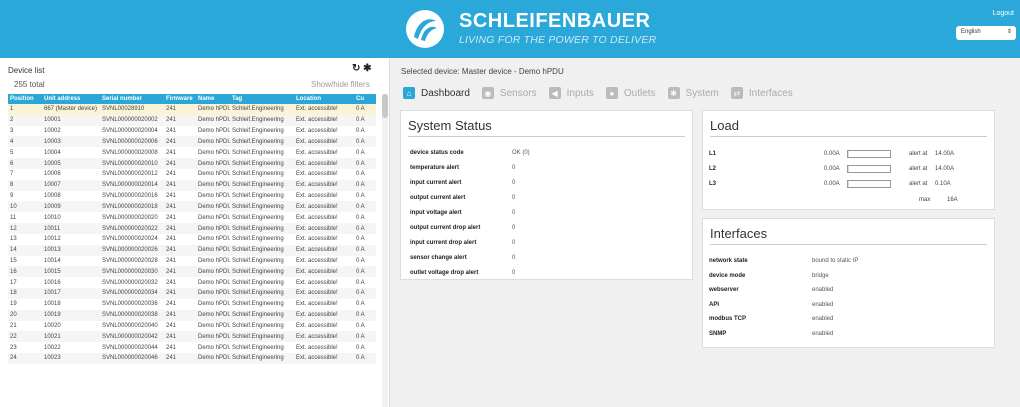 The image size is (1020, 407). I want to click on load-bar, so click(869, 154).